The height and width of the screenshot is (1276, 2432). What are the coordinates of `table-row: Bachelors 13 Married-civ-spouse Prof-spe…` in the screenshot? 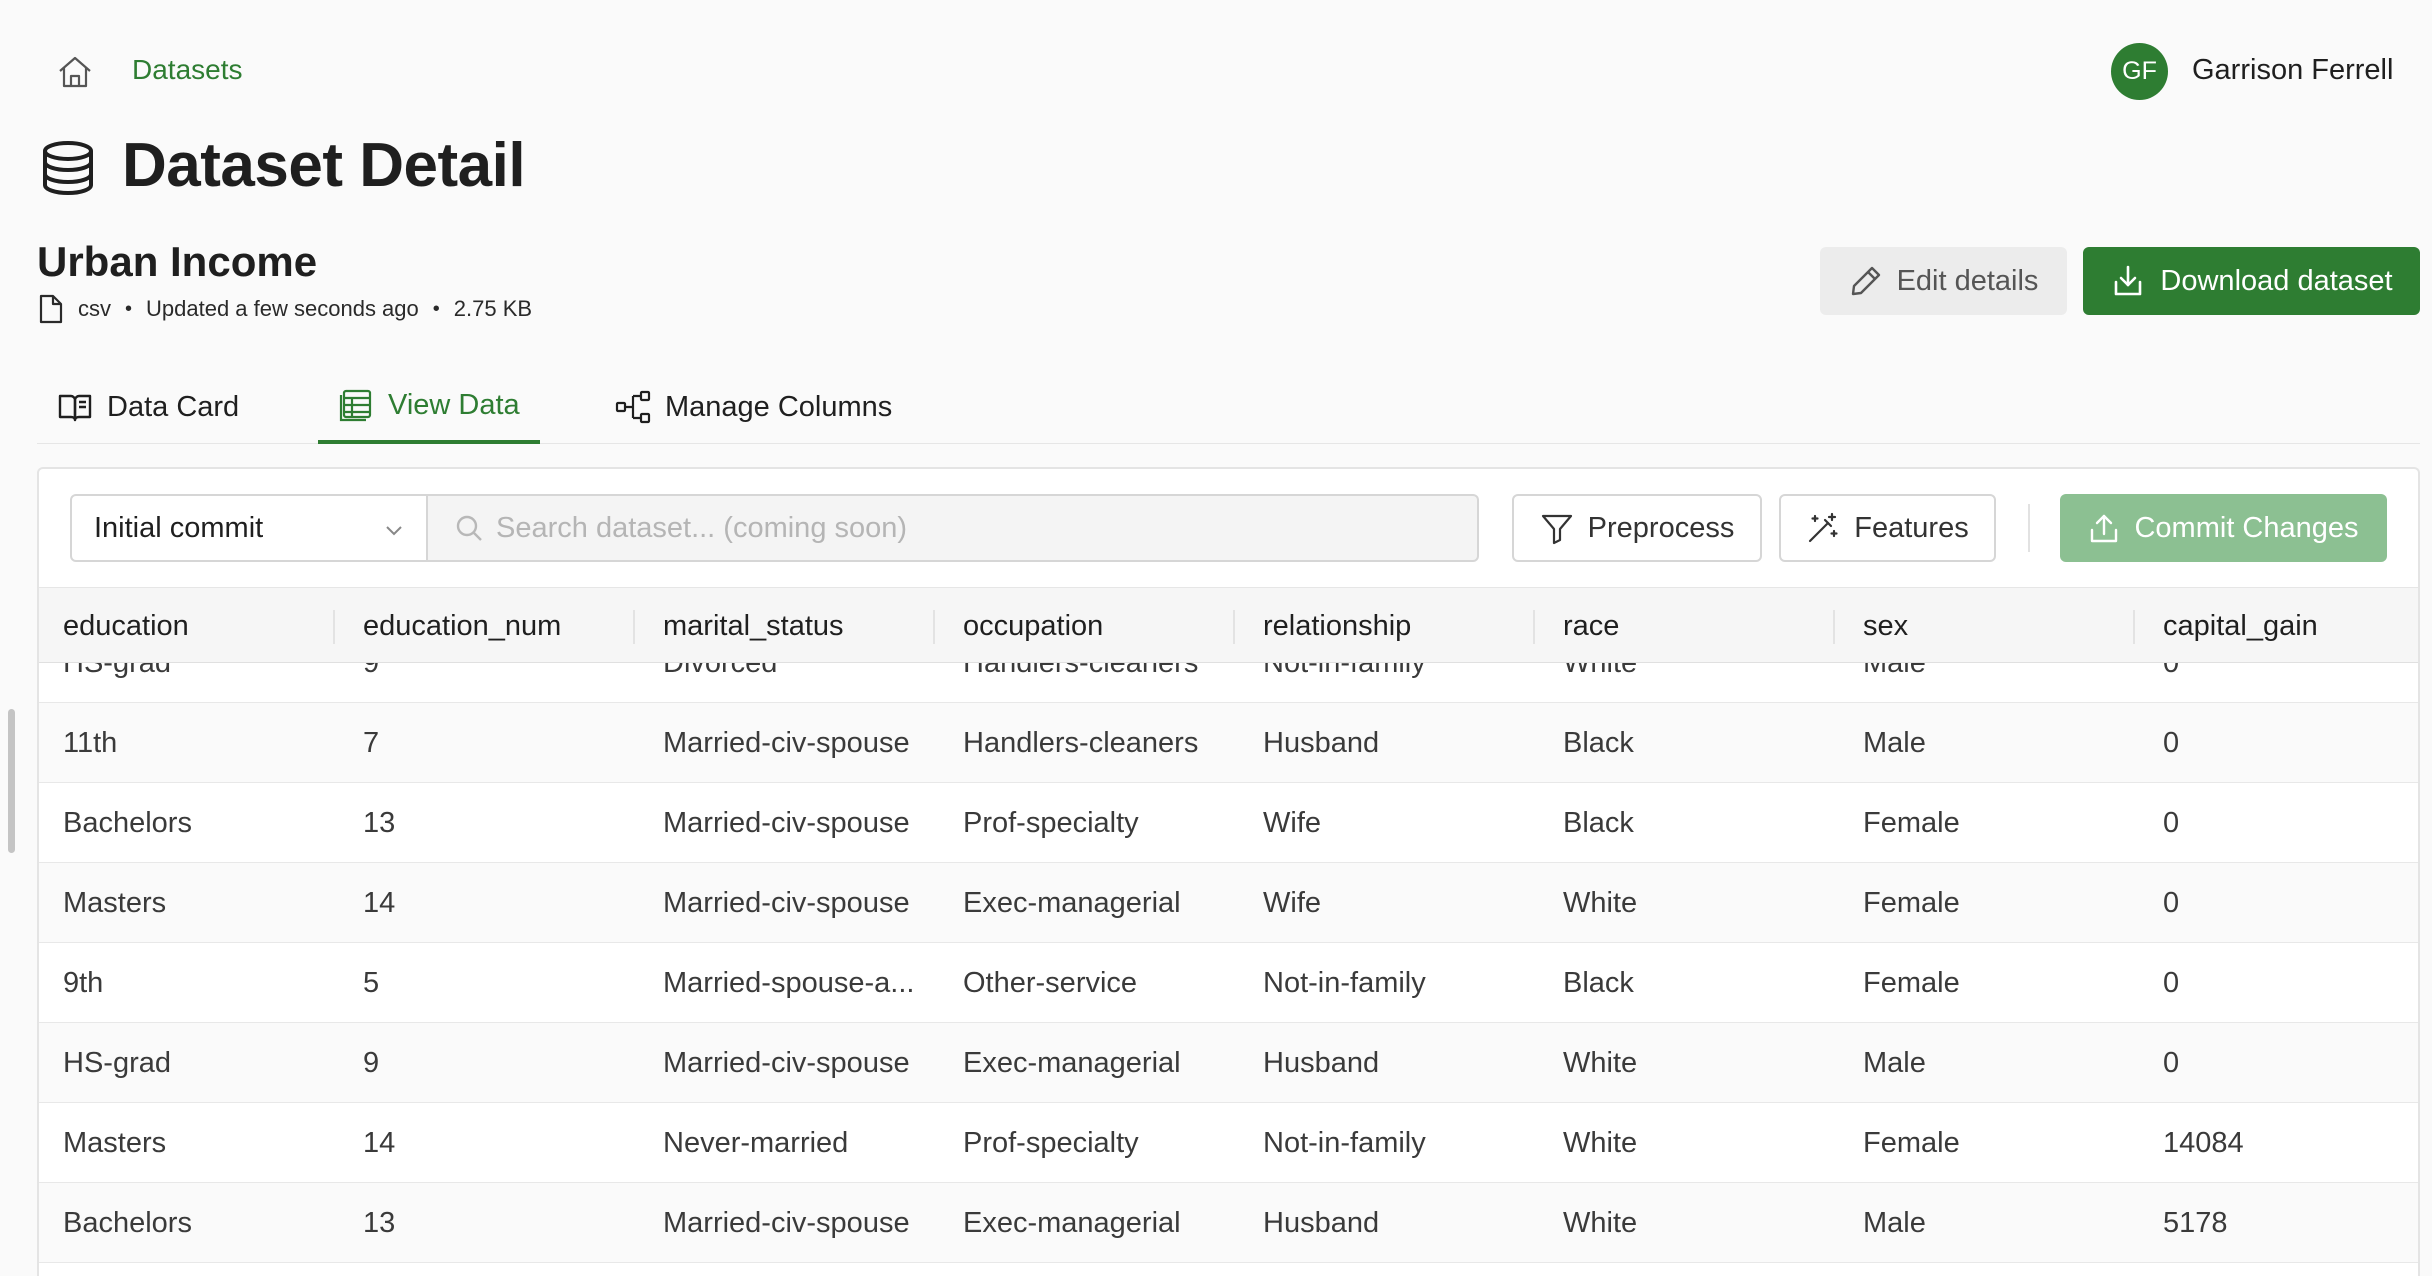 It's located at (1228, 823).